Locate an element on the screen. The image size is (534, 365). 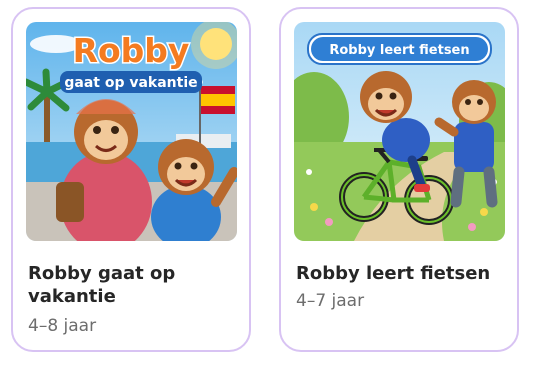
book-title: Robby leert fietsen is located at coordinates (401, 273).